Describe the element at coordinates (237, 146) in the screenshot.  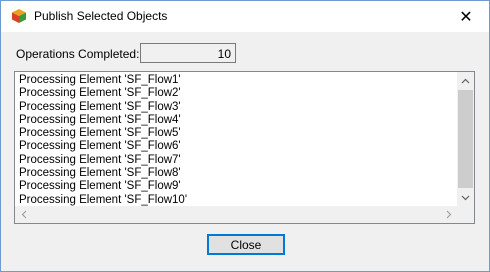
I see `list-item: Processing Element 'SF_Flow6'` at that location.